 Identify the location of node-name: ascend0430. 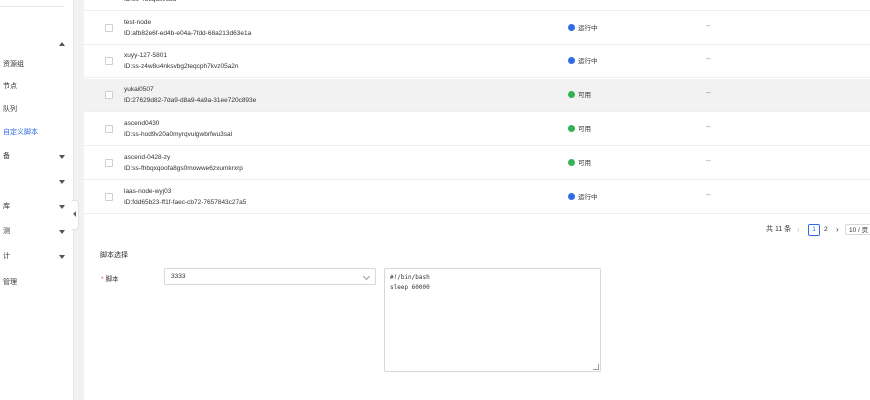
(142, 123).